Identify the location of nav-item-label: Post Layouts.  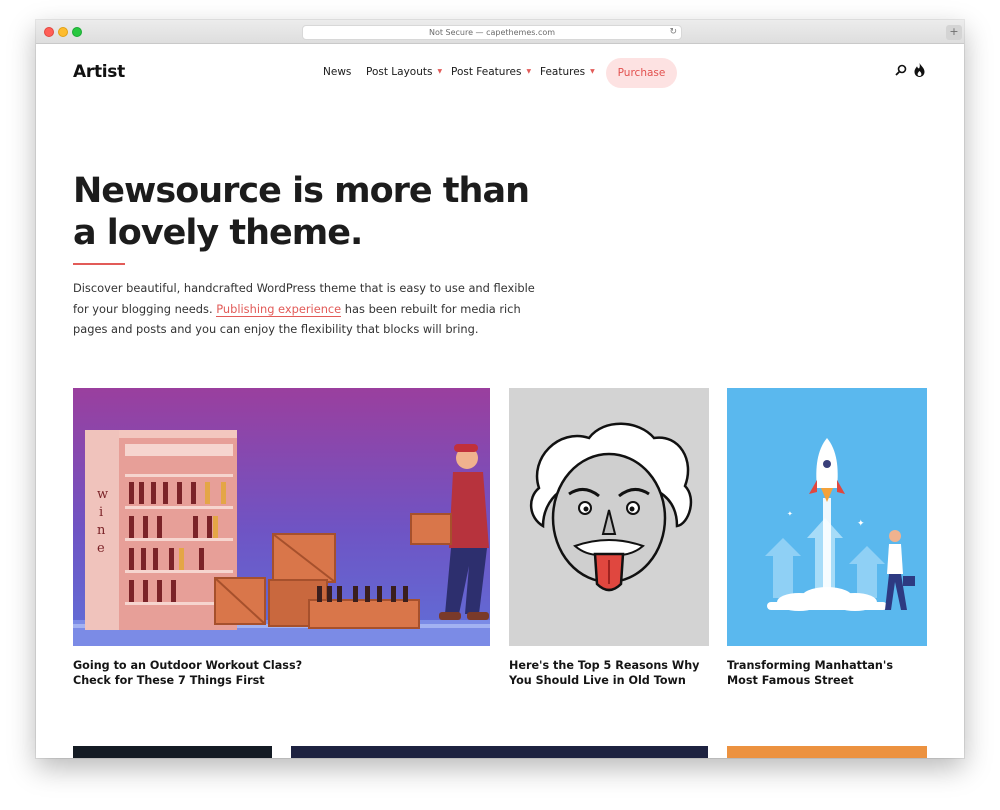
(399, 72).